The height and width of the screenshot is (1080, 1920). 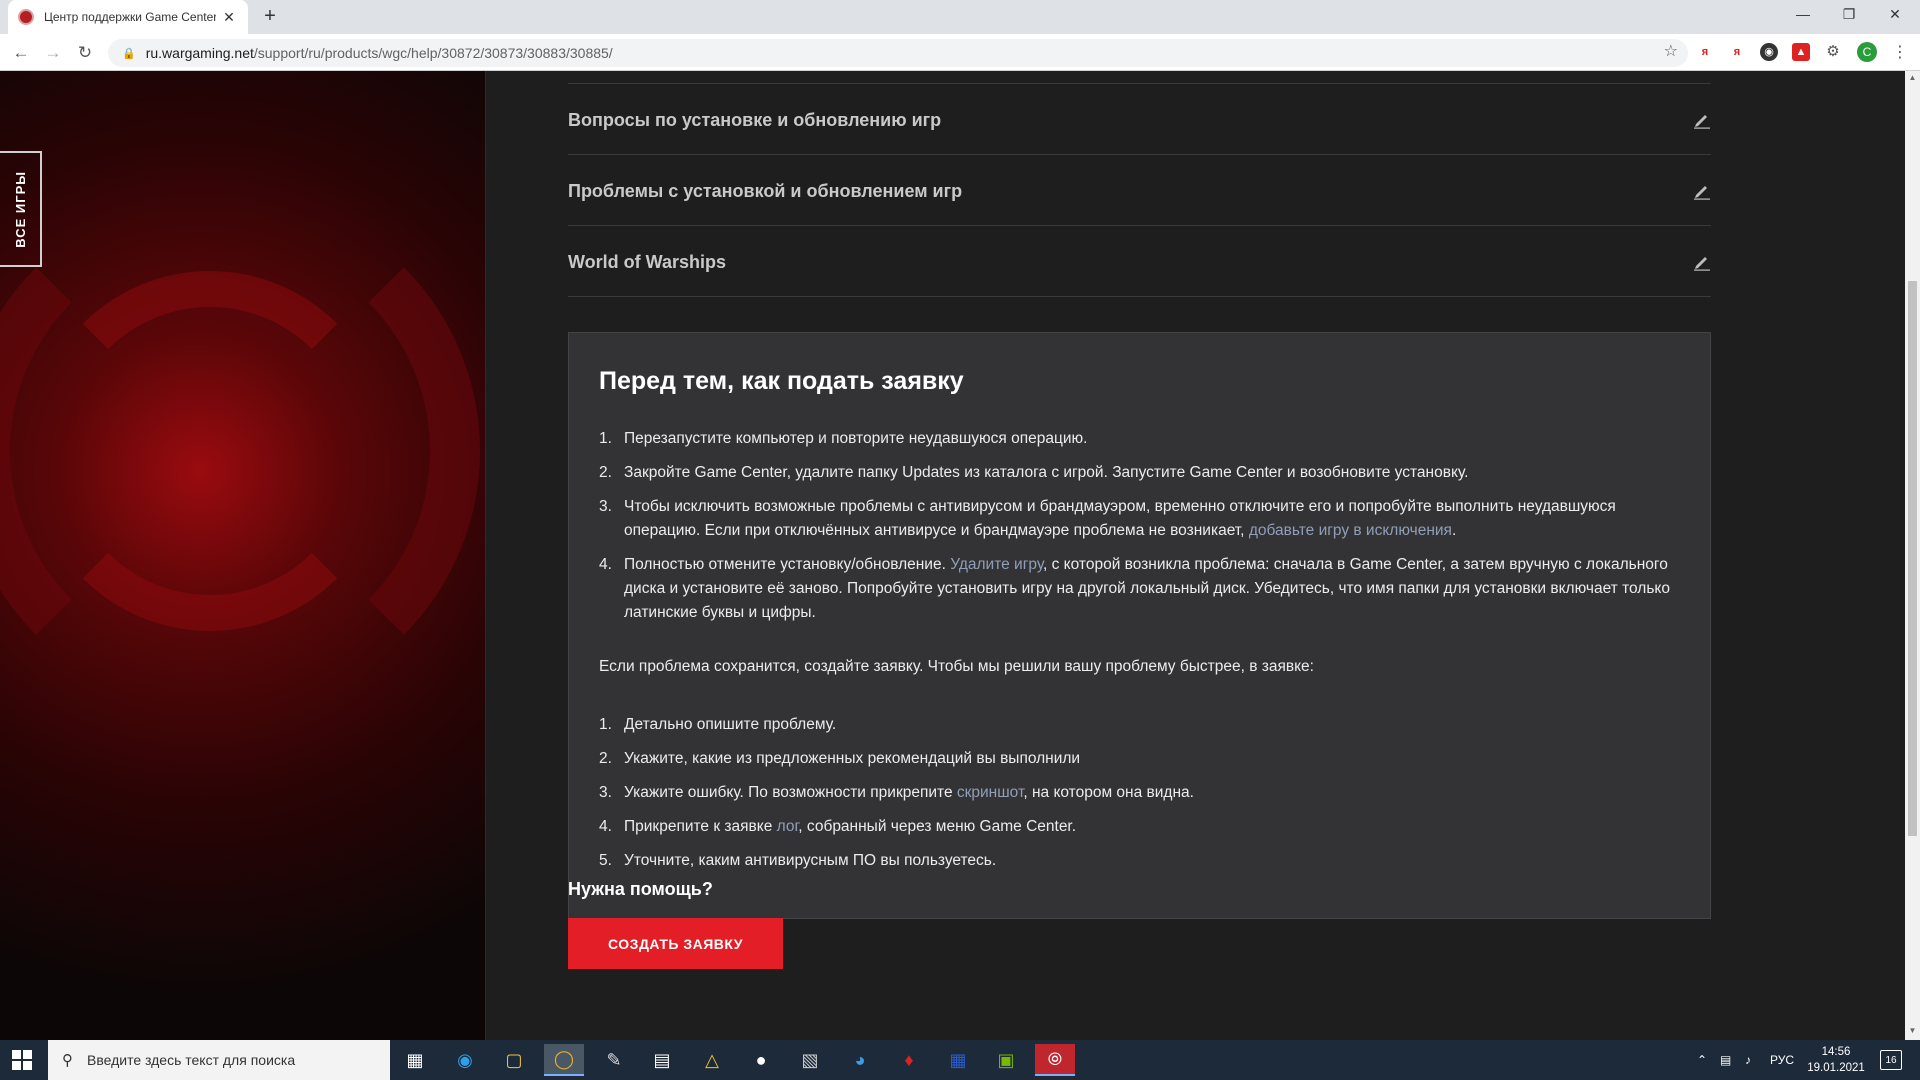 What do you see at coordinates (1139, 190) in the screenshot?
I see `accordion-item: Проблемы с установкой и обновлением игр` at bounding box center [1139, 190].